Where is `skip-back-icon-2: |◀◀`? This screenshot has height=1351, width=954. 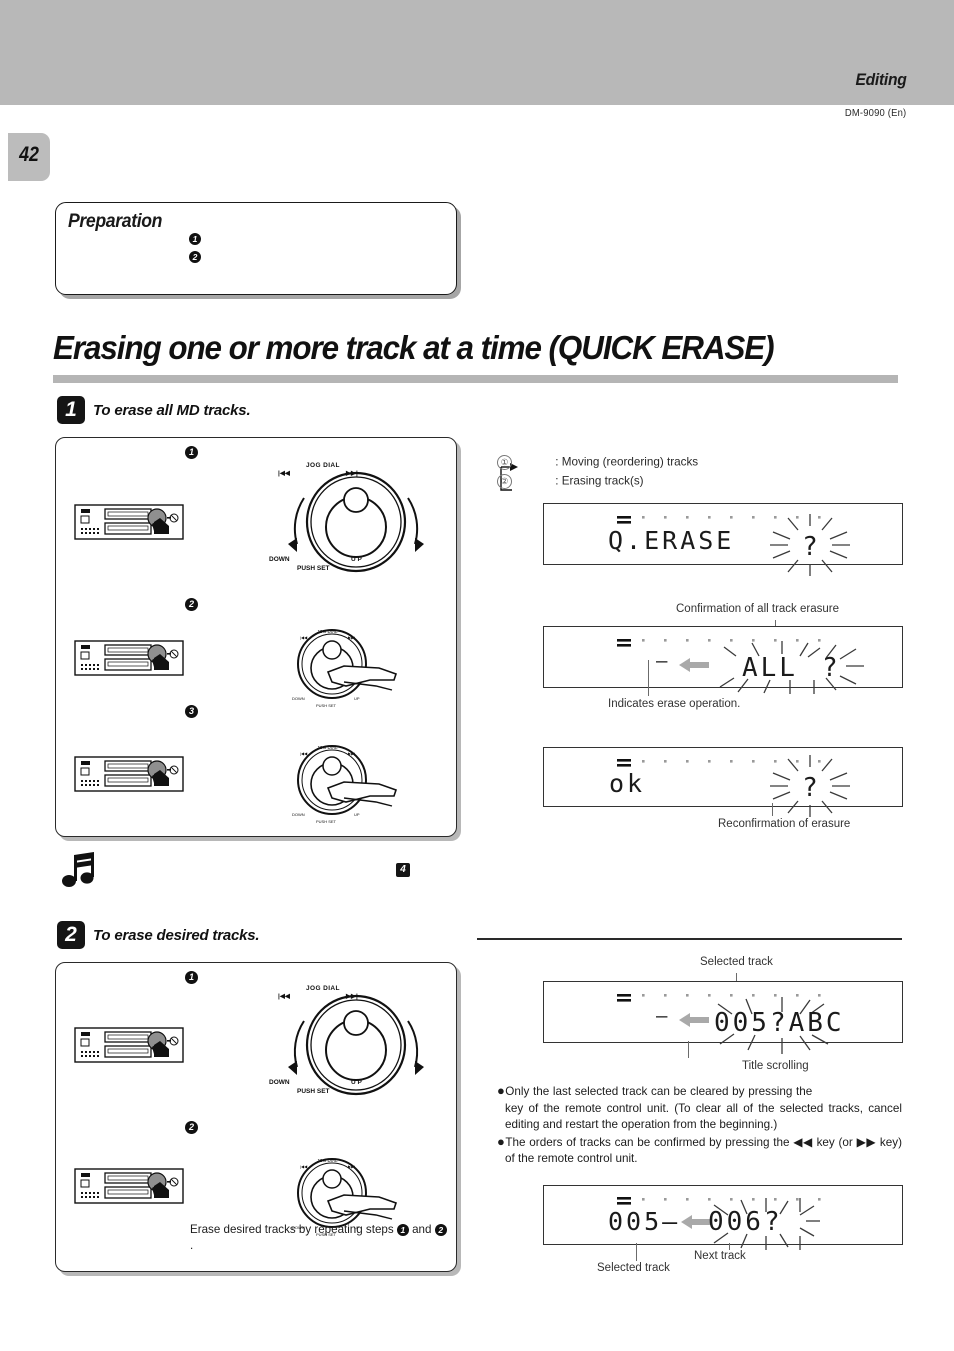
skip-back-icon-2: |◀◀ is located at coordinates (284, 996).